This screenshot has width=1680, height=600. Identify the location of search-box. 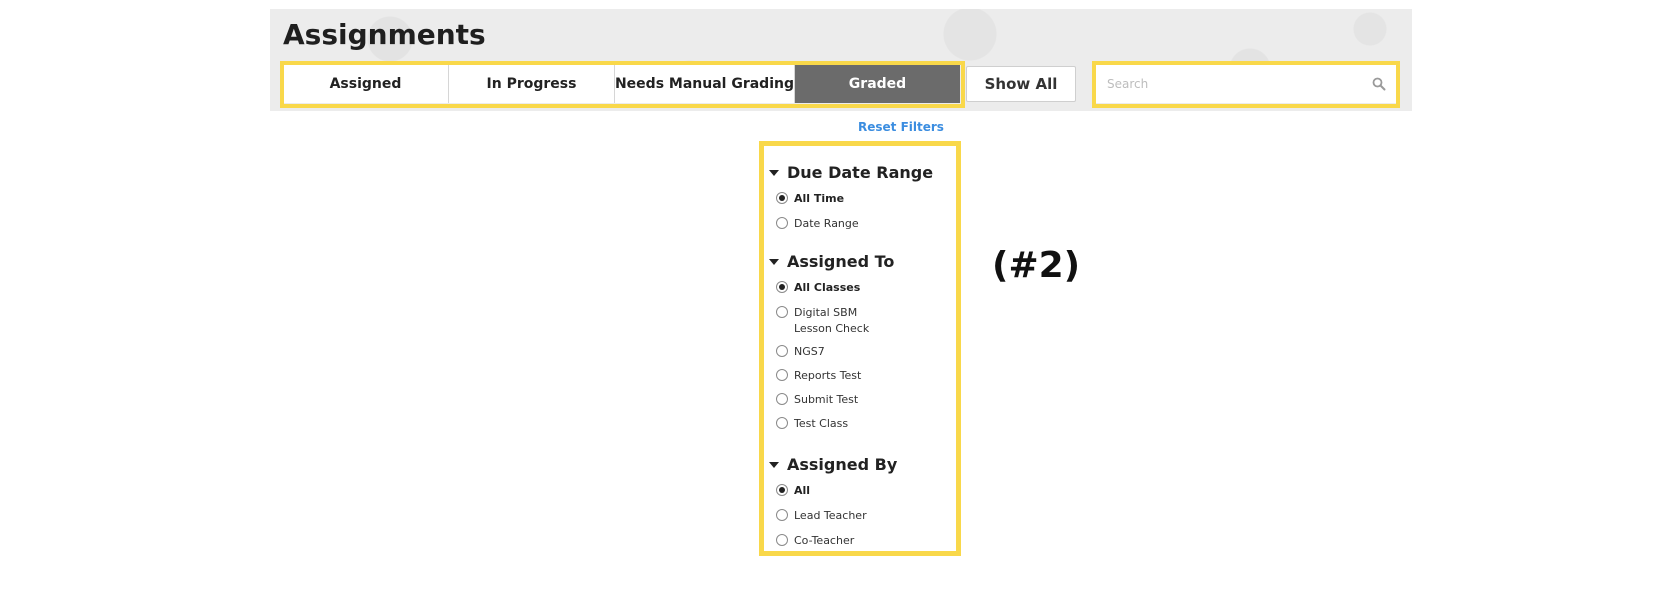
(1246, 84).